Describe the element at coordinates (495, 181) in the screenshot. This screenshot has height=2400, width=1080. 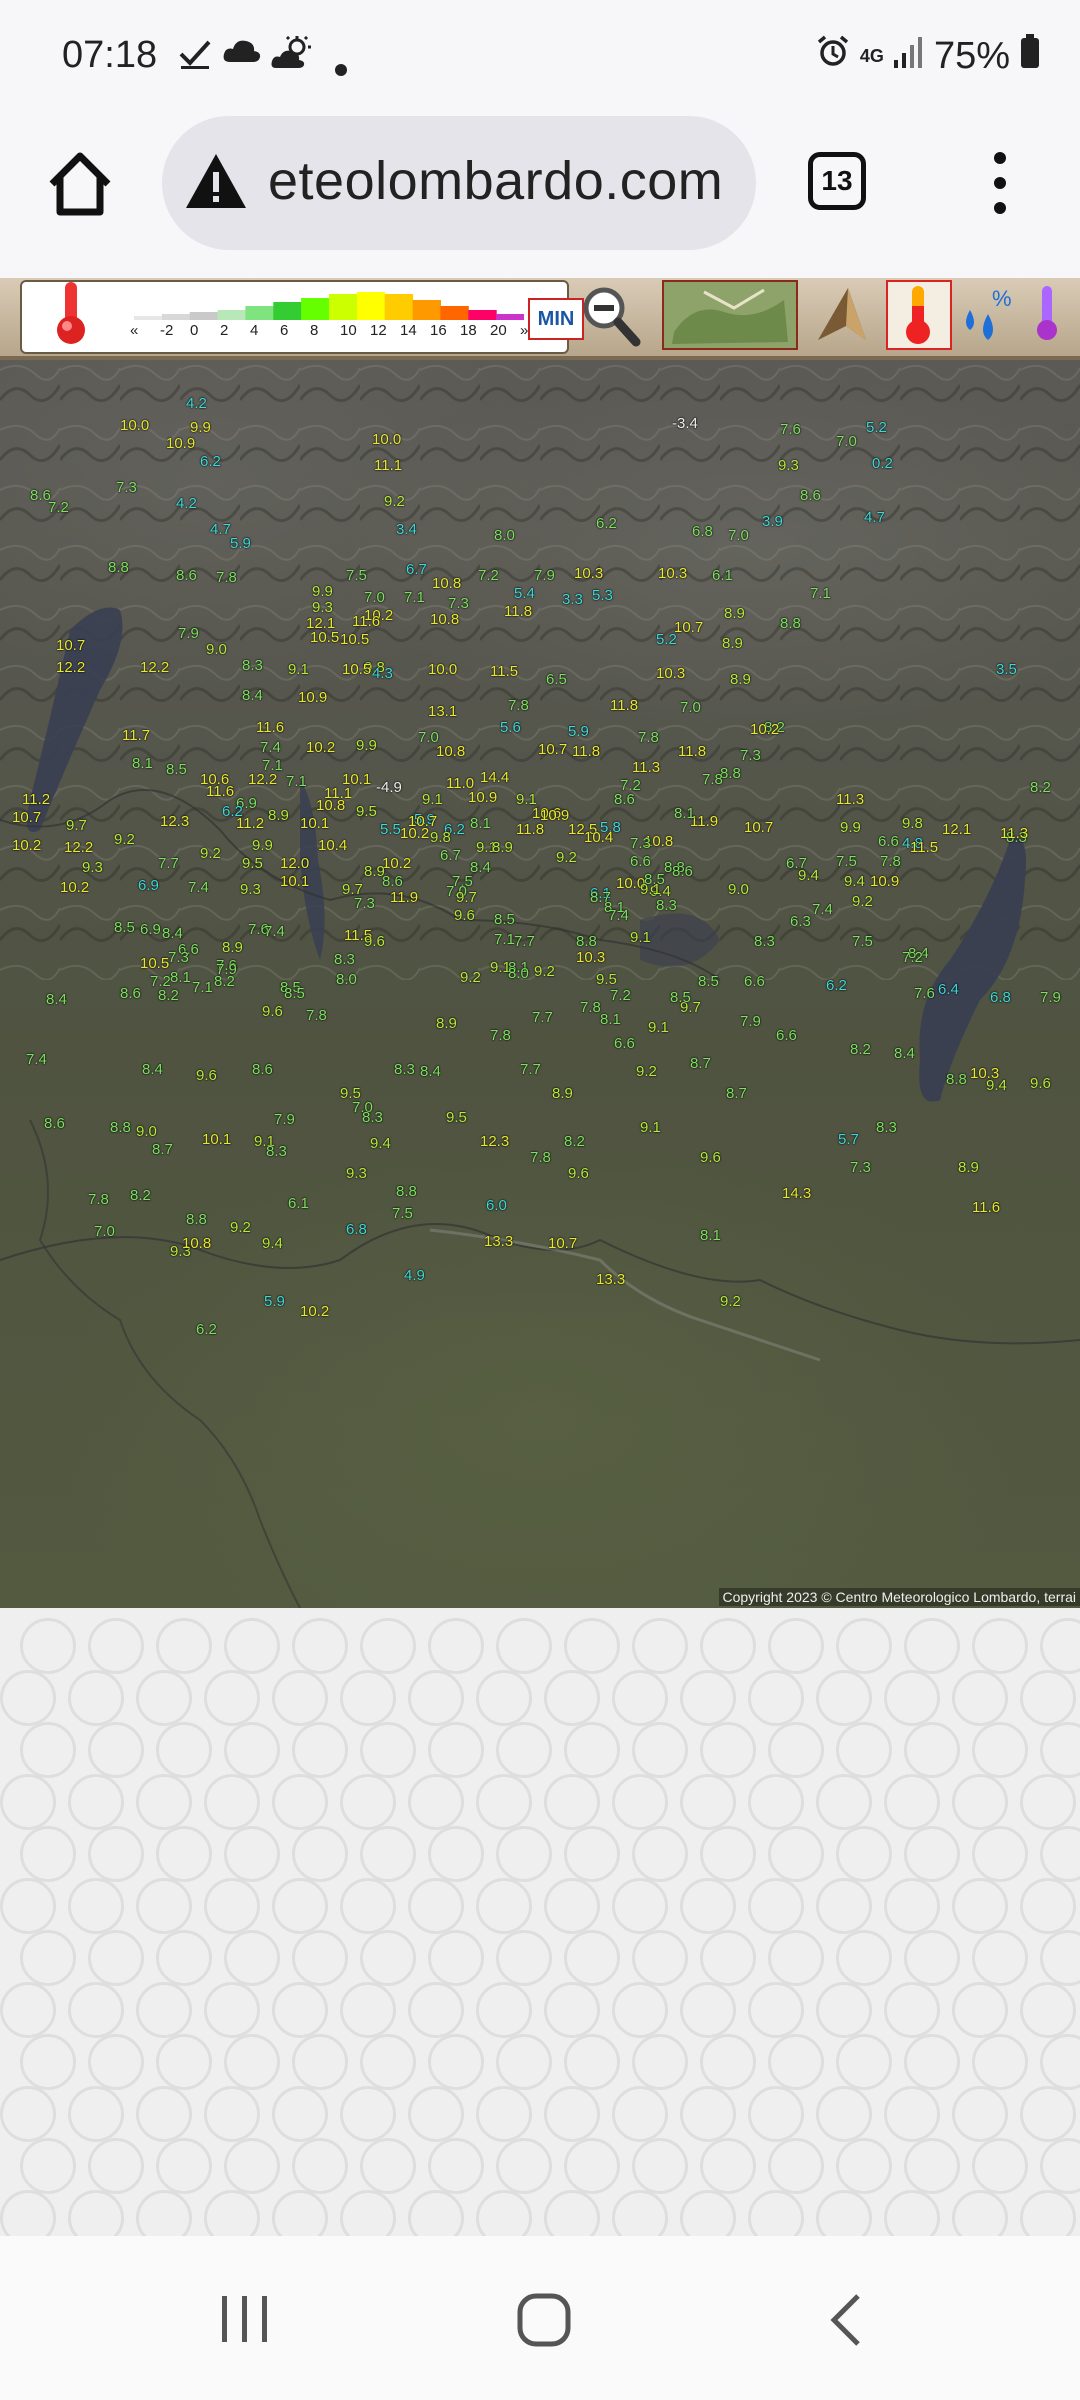
I see `url-text: eteolombardo.com` at that location.